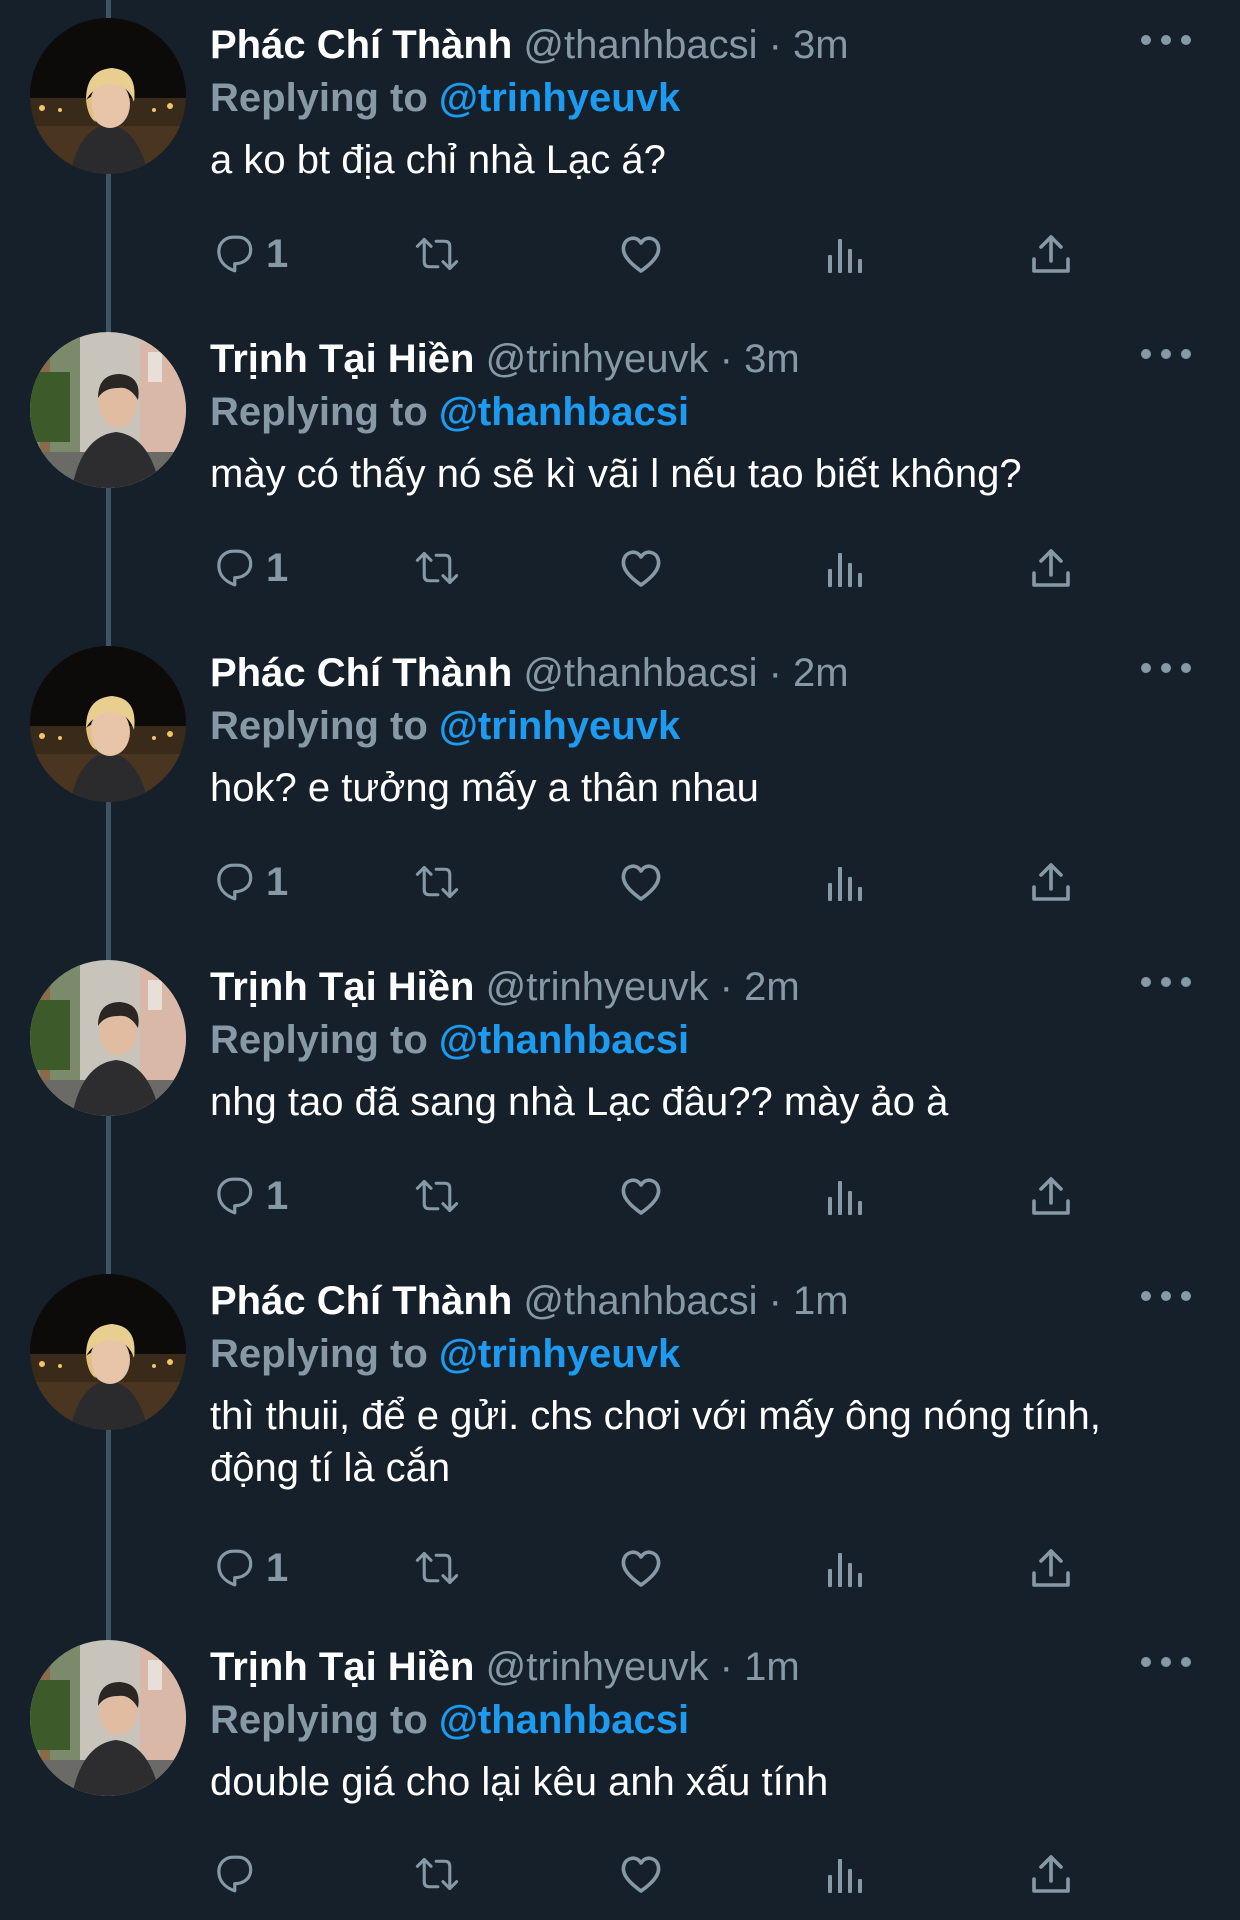 The image size is (1240, 1920). What do you see at coordinates (690, 1354) in the screenshot?
I see `replying-to-line: Replying to @trinhyeuvk` at bounding box center [690, 1354].